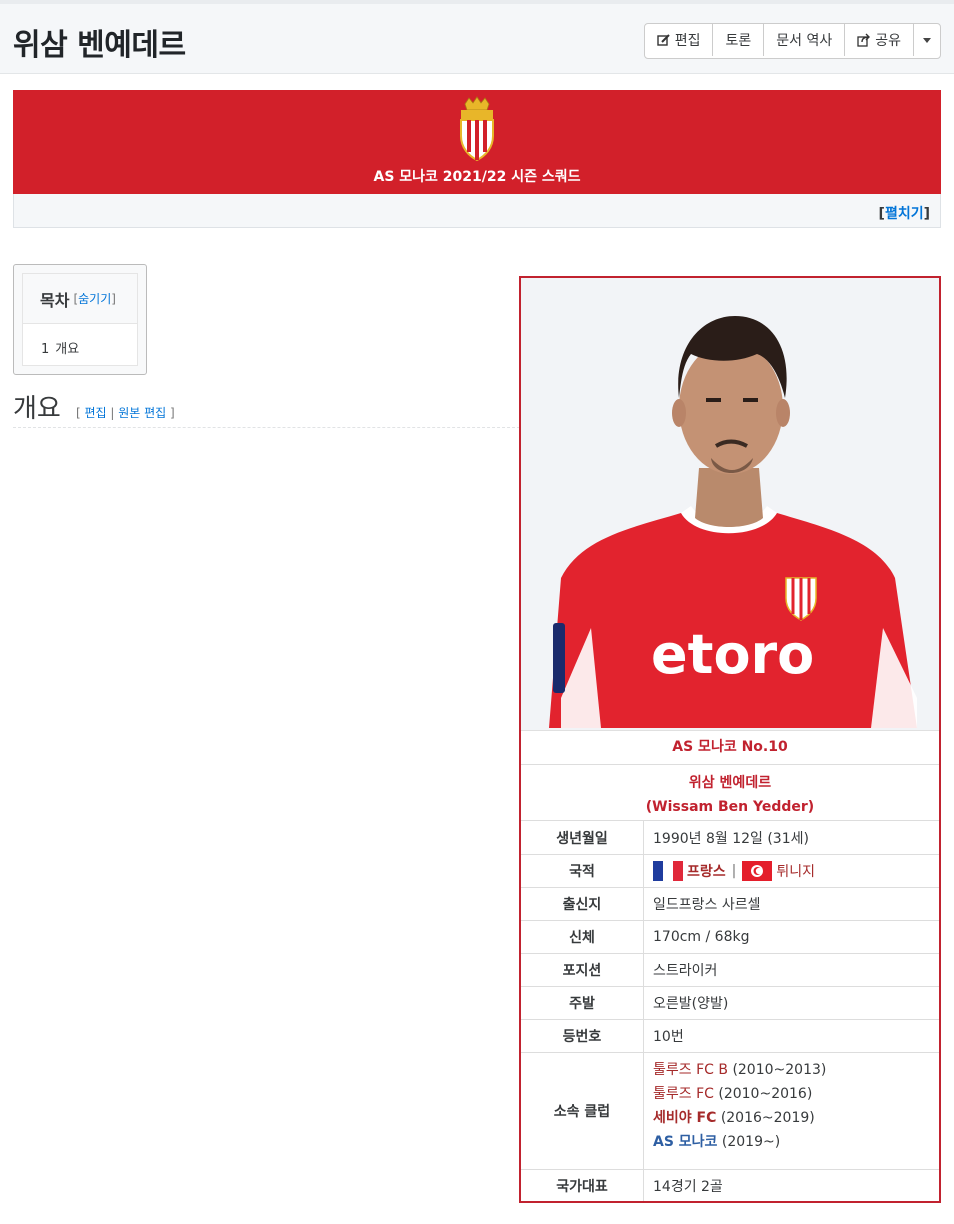 This screenshot has width=954, height=1224. Describe the element at coordinates (779, 1070) in the screenshot. I see `club-years: (2010~2013)` at that location.